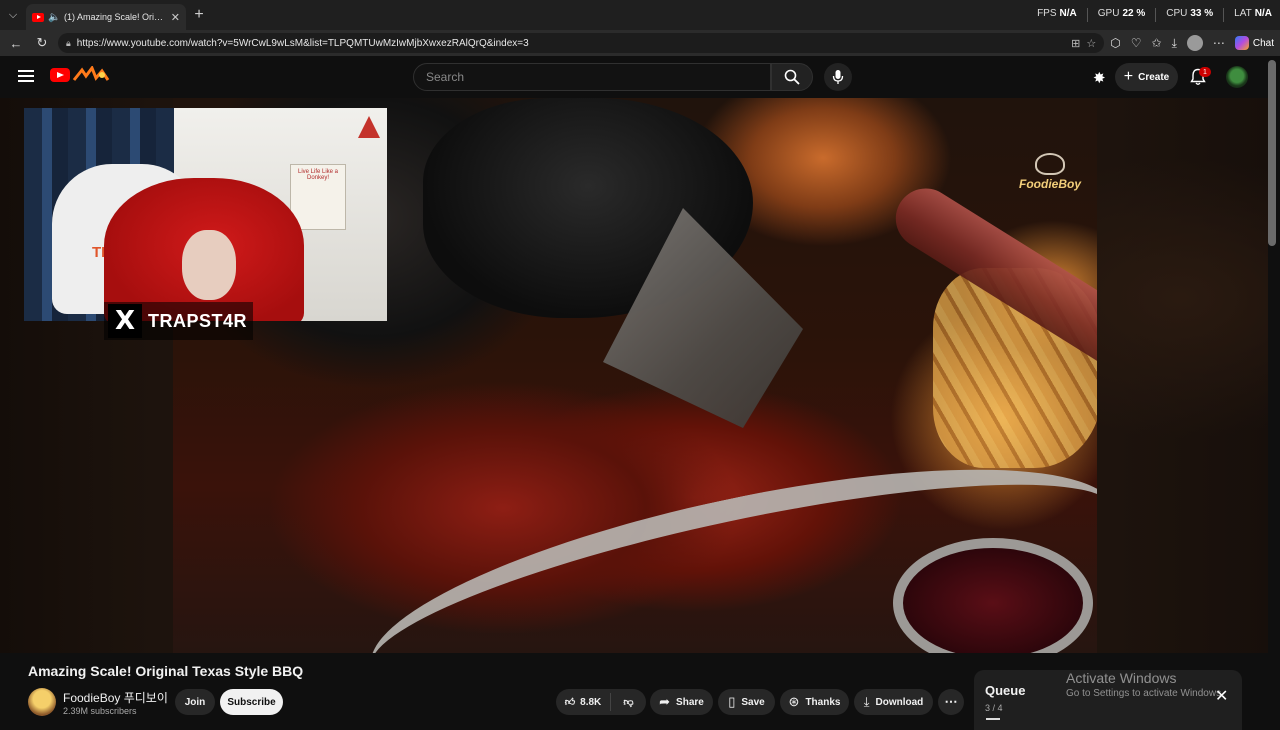  What do you see at coordinates (823, 702) in the screenshot?
I see `thanks-label: Thanks` at bounding box center [823, 702].